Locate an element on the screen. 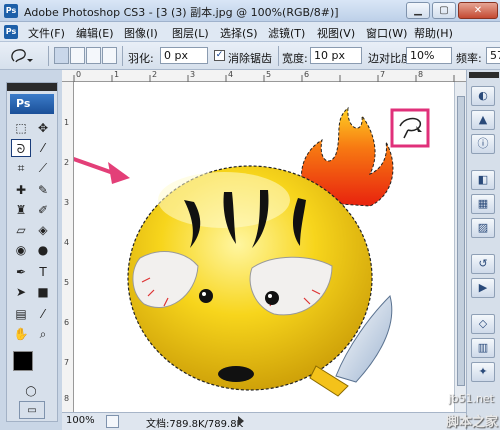 The width and height of the screenshot is (500, 430). add-to-selection-button is located at coordinates (77, 55).